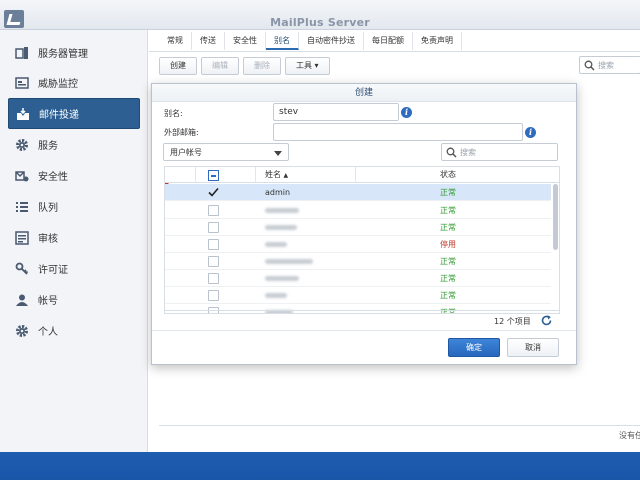  I want to click on sidebar-item-license: 许可证, so click(74, 268).